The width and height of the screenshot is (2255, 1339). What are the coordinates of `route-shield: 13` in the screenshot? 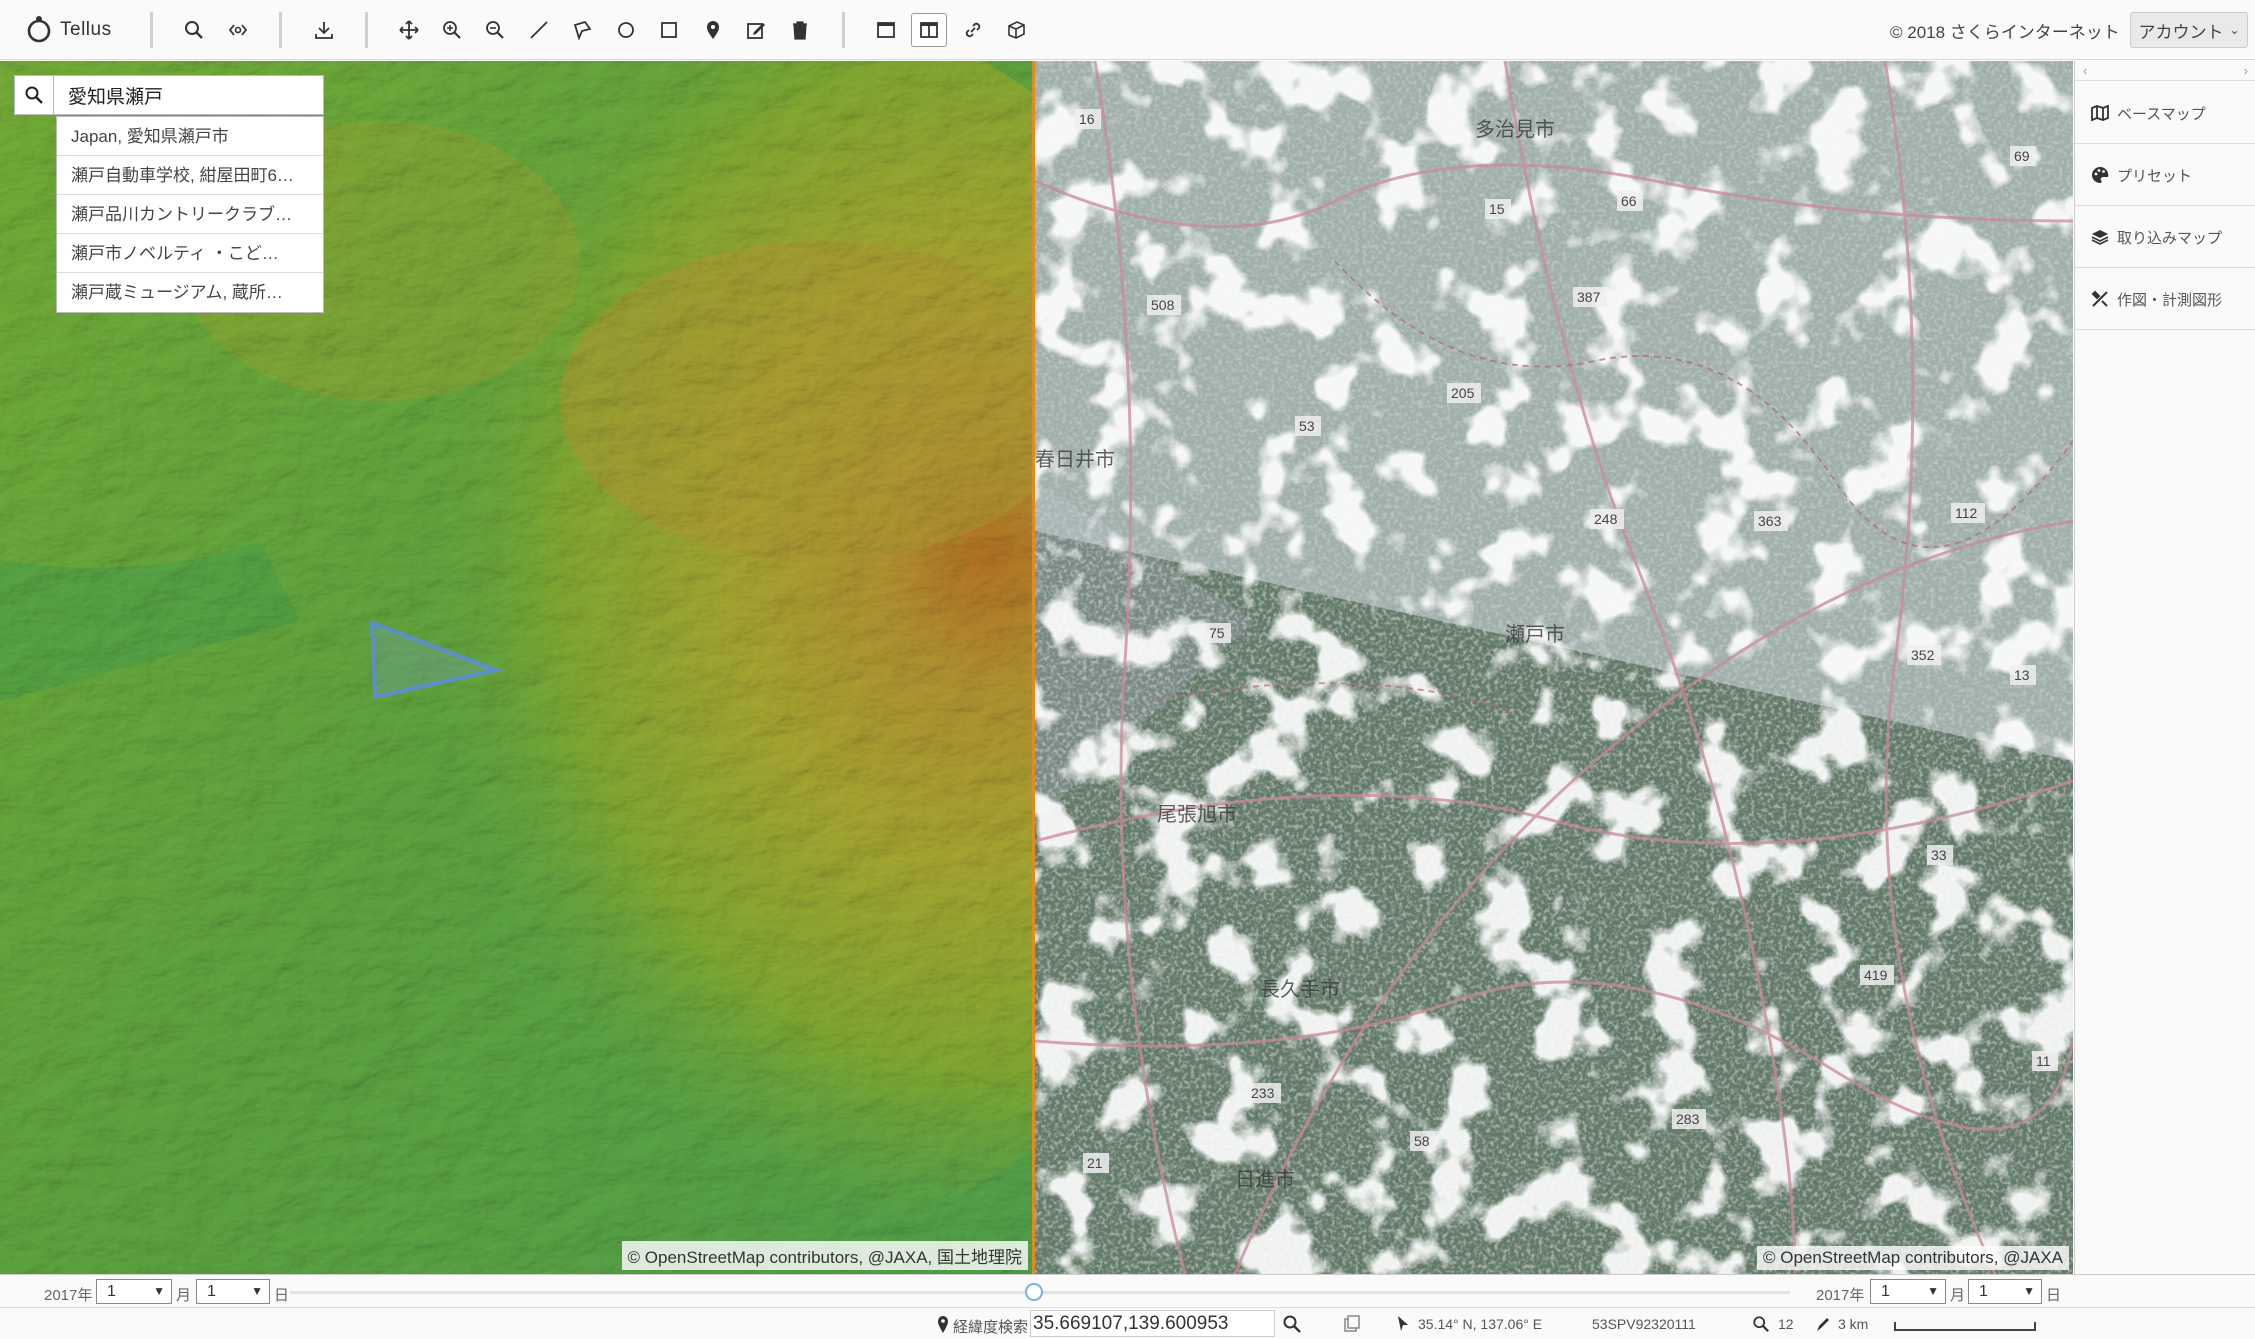 It's located at (2023, 675).